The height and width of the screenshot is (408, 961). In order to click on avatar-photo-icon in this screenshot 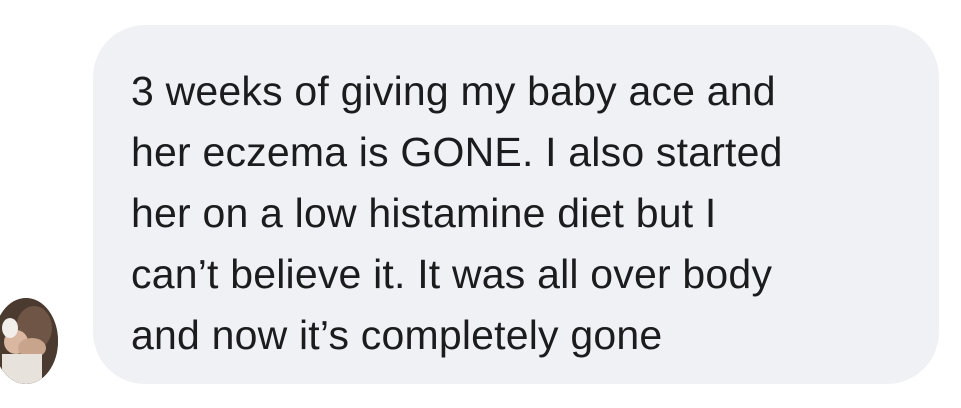, I will do `click(29, 341)`.